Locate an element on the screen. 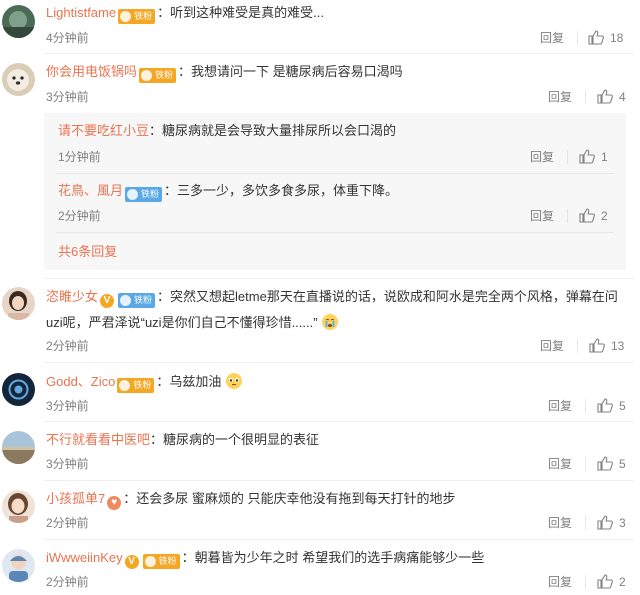 This screenshot has height=595, width=640. like-count: 4 is located at coordinates (622, 97).